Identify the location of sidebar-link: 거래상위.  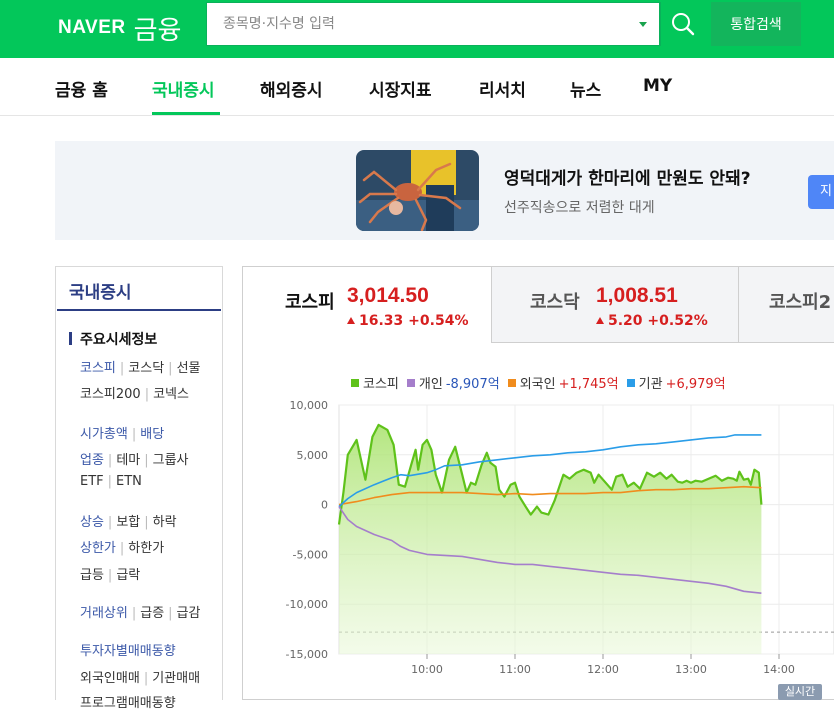
(104, 613).